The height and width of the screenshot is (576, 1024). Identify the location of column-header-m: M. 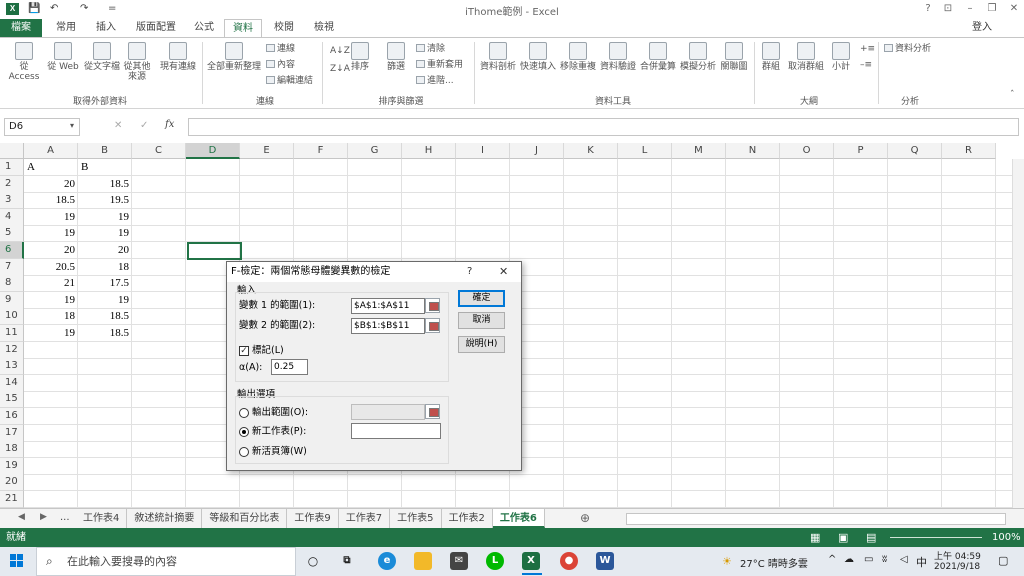
(699, 151).